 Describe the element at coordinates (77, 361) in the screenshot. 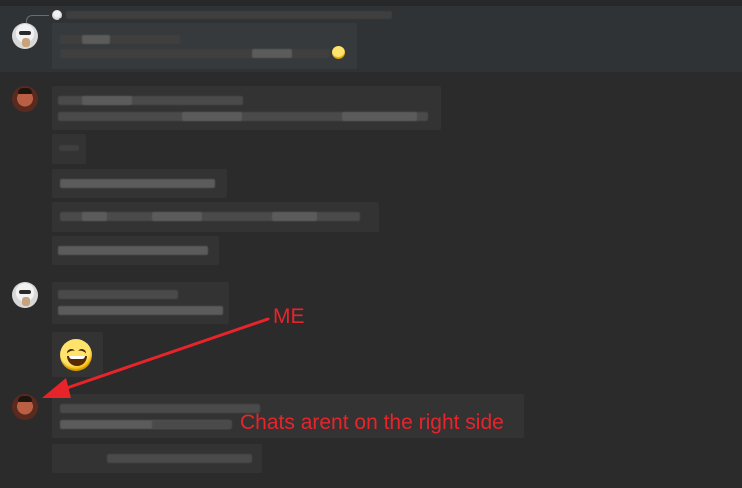

I see `emoji-mouth` at that location.